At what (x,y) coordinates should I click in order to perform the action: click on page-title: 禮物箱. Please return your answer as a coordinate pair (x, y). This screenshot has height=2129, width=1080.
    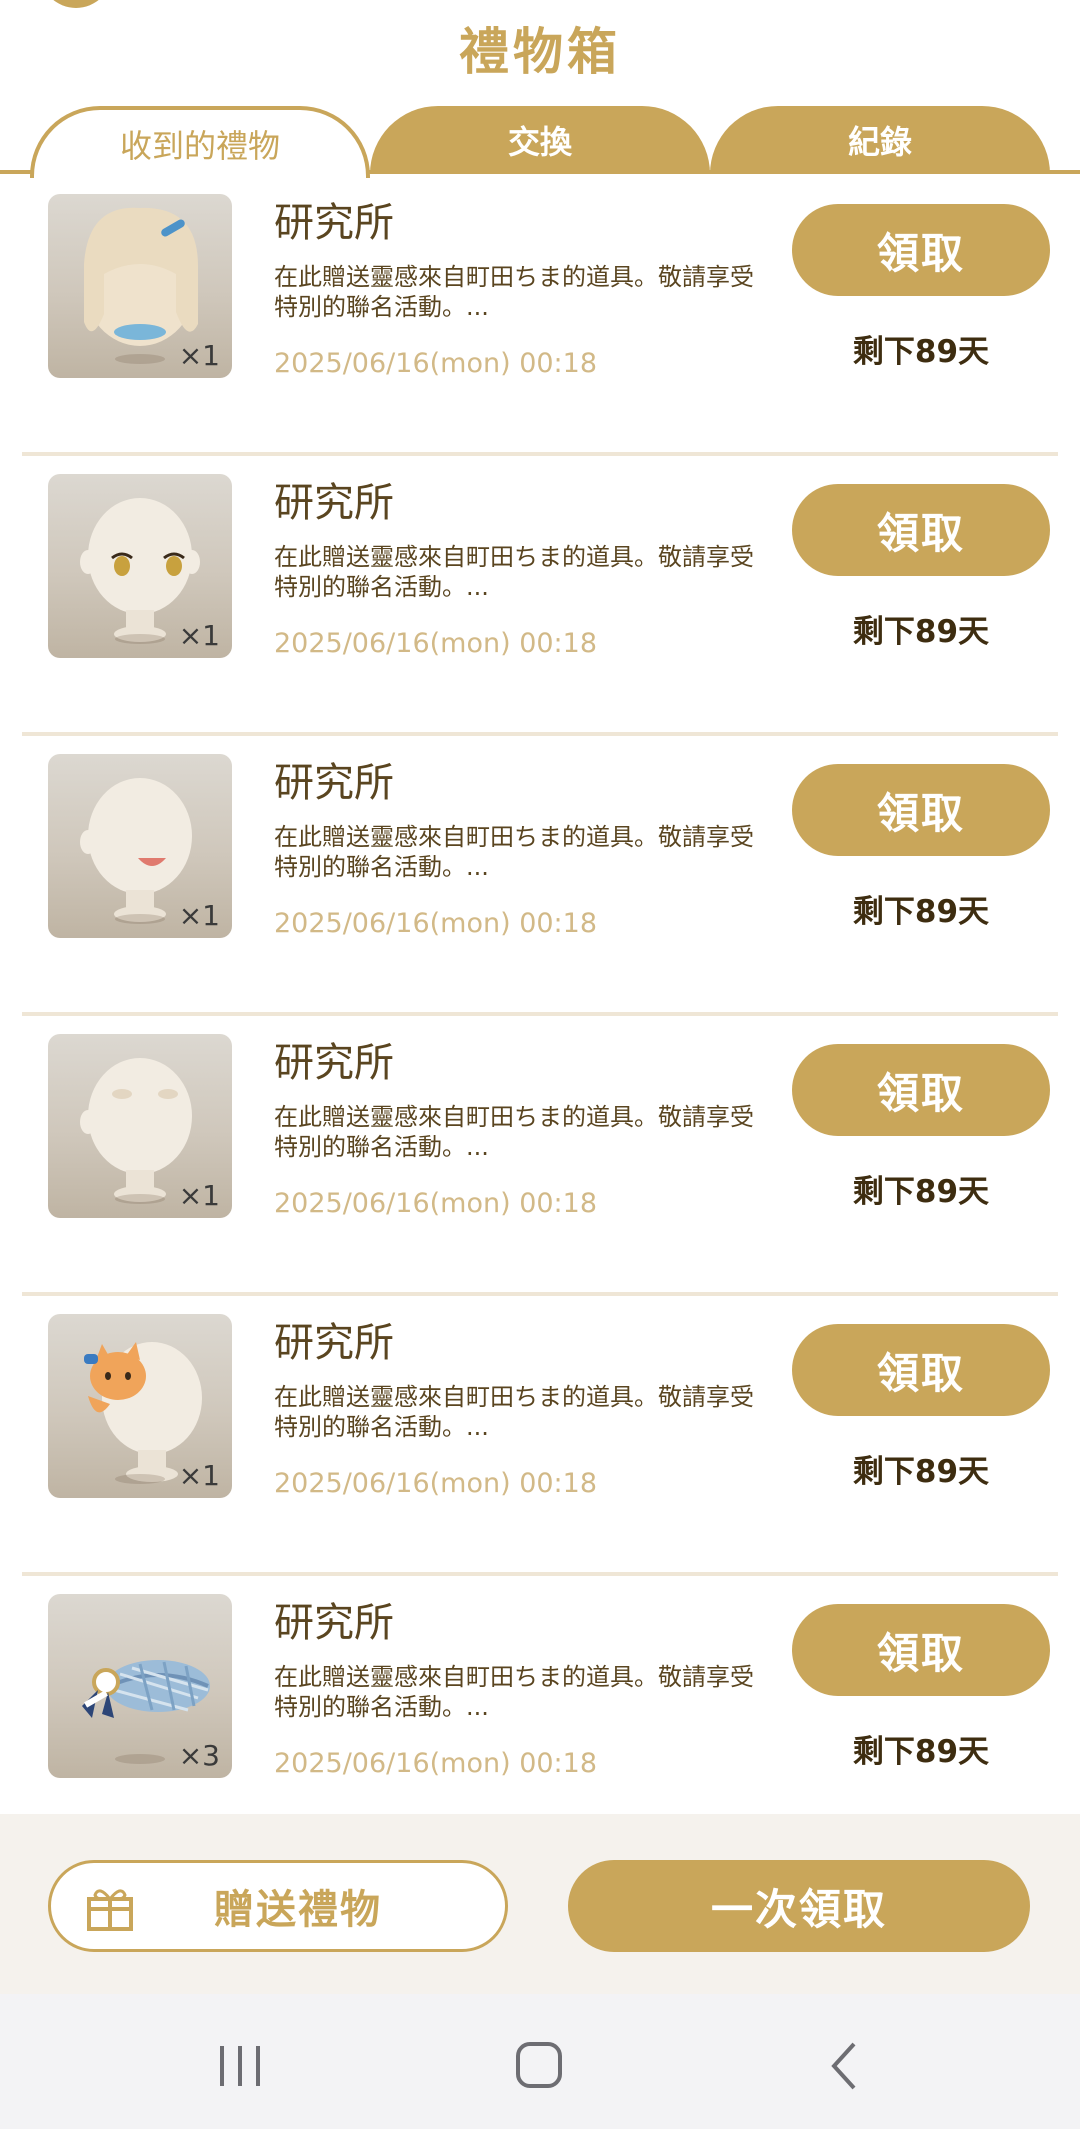
    Looking at the image, I should click on (540, 52).